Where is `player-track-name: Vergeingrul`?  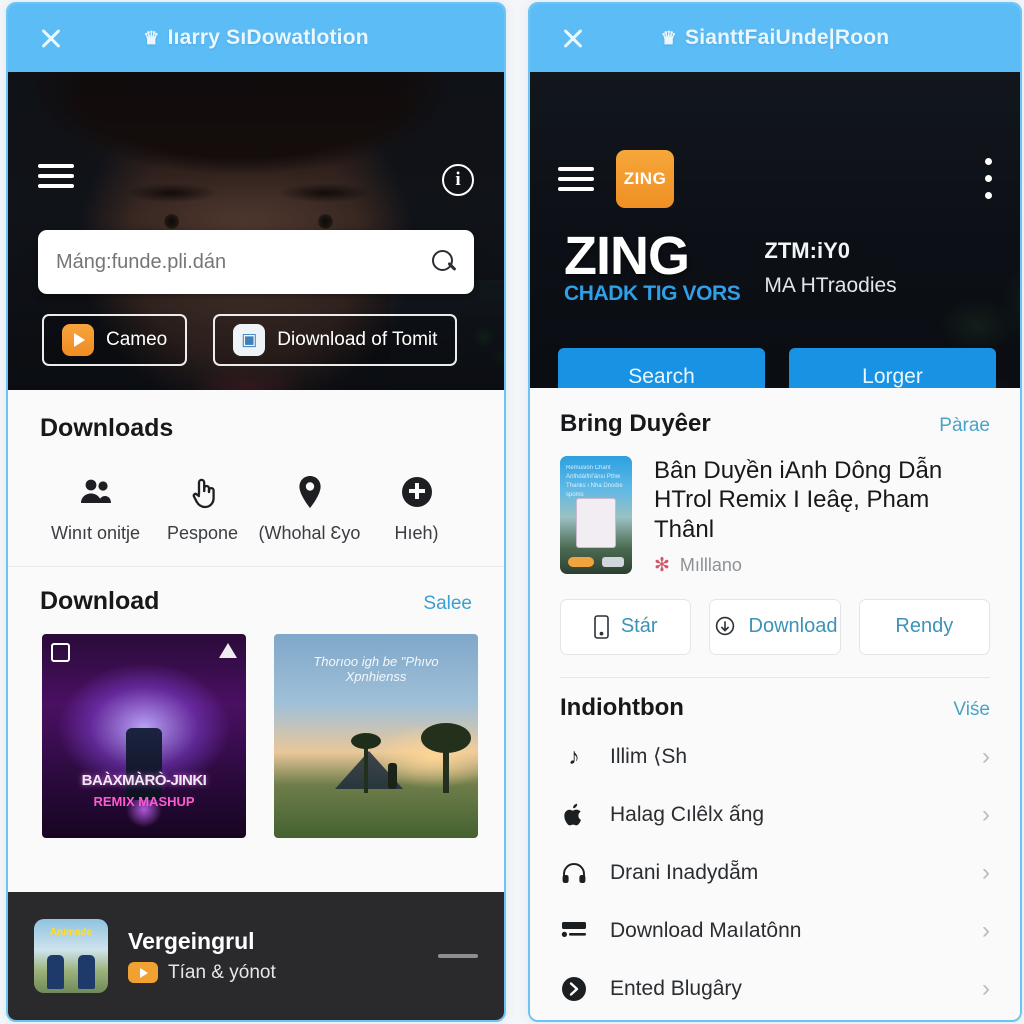
player-track-name: Vergeingrul is located at coordinates (191, 941).